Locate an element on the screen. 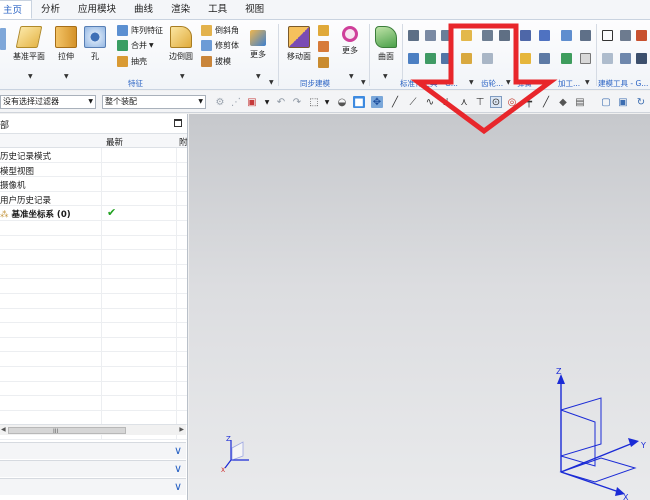 The image size is (650, 500). details-panel: ∨ is located at coordinates (93, 468).